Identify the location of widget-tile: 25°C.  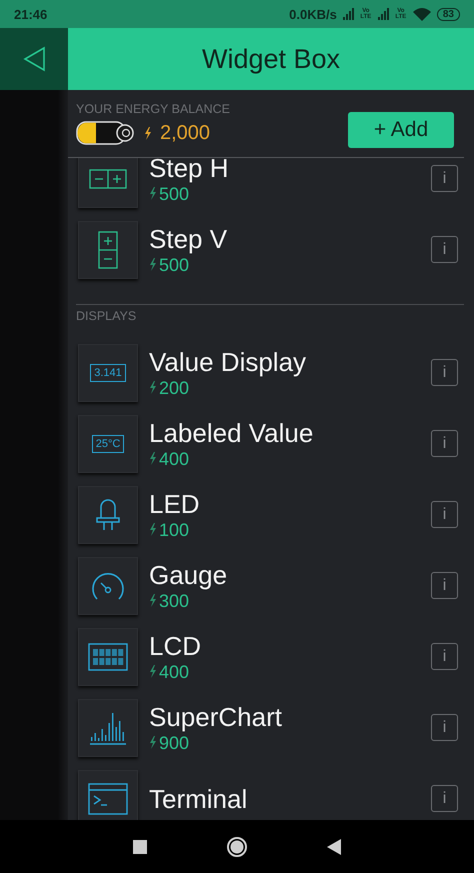
(108, 443).